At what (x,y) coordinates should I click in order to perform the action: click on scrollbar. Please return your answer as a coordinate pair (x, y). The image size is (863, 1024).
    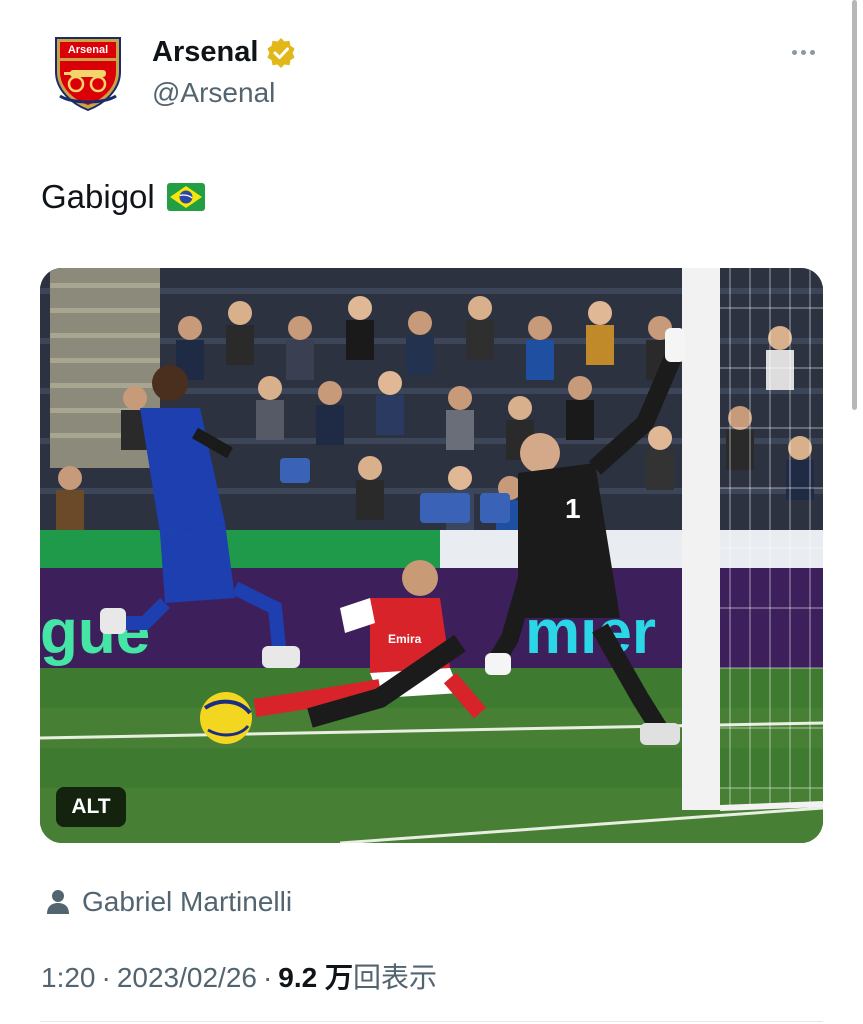
    Looking at the image, I should click on (854, 205).